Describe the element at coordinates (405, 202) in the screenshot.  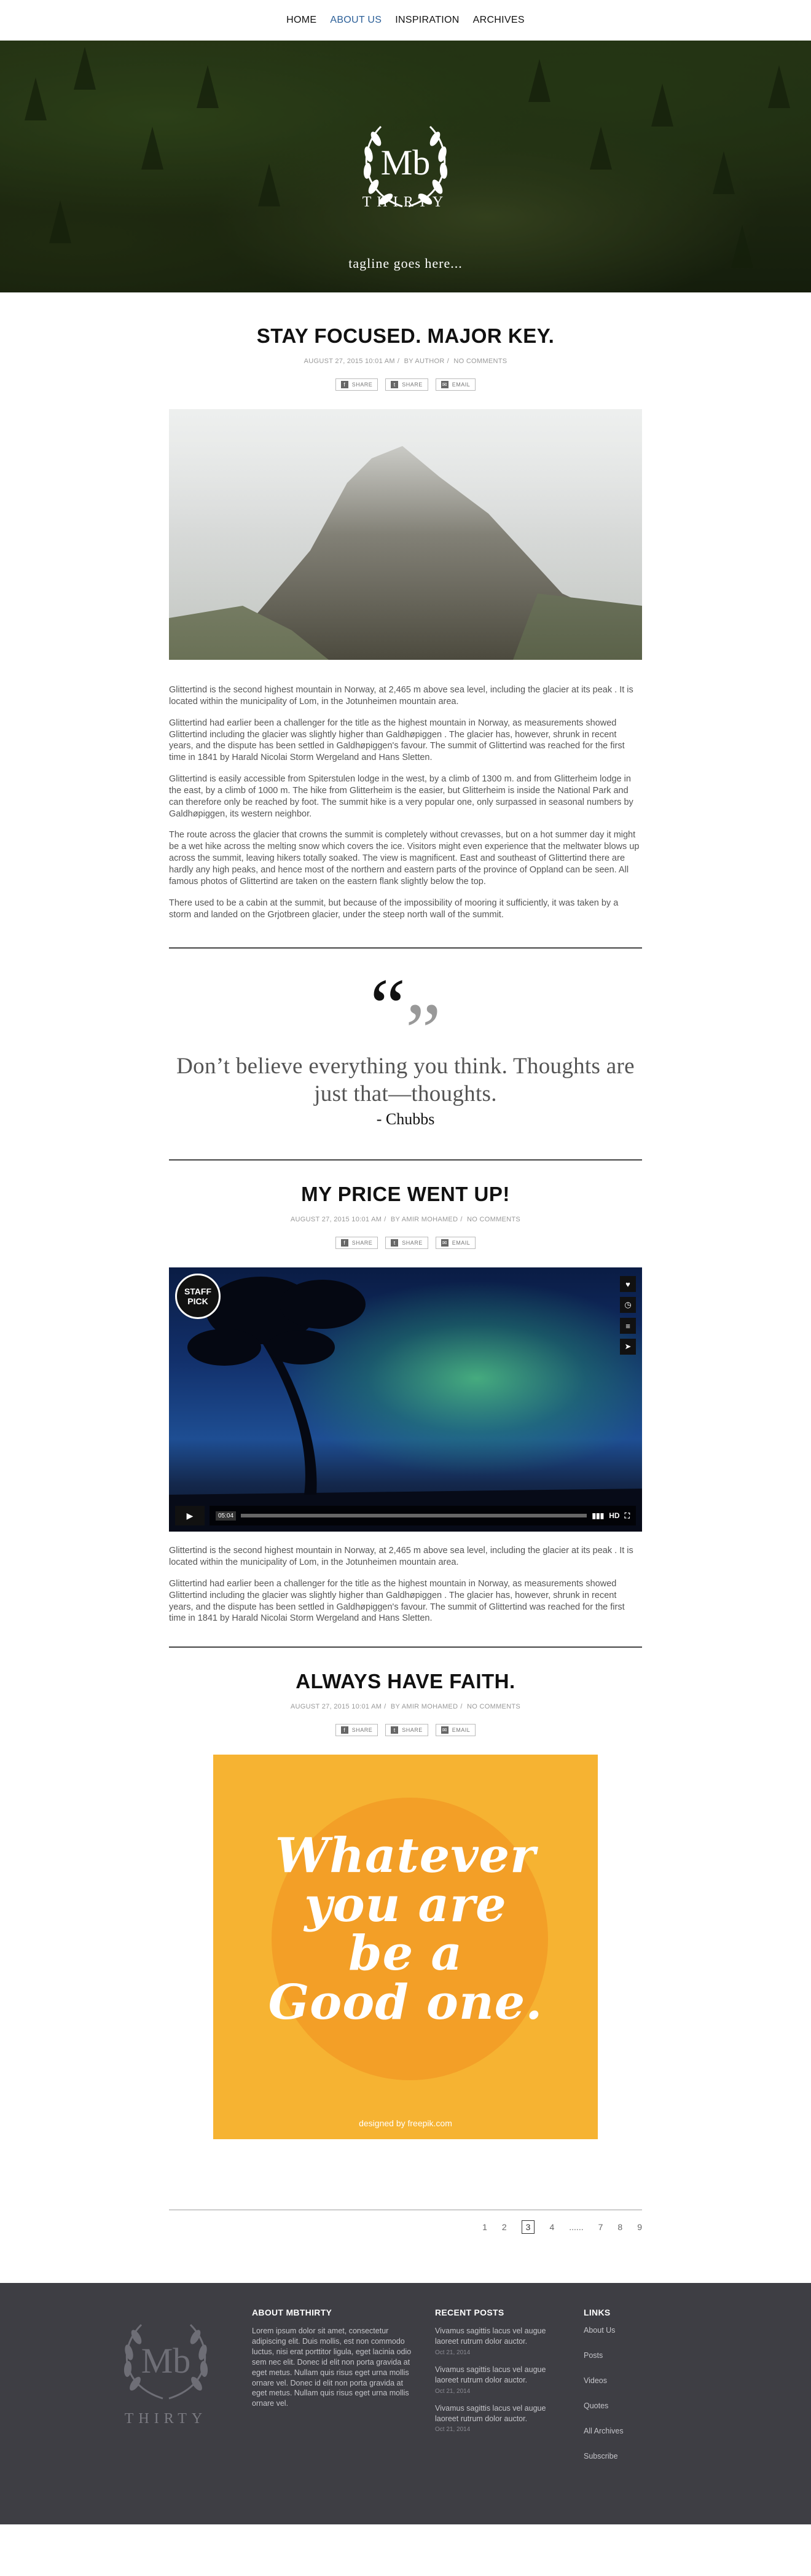
I see `logo-wordmark: THIRTY` at that location.